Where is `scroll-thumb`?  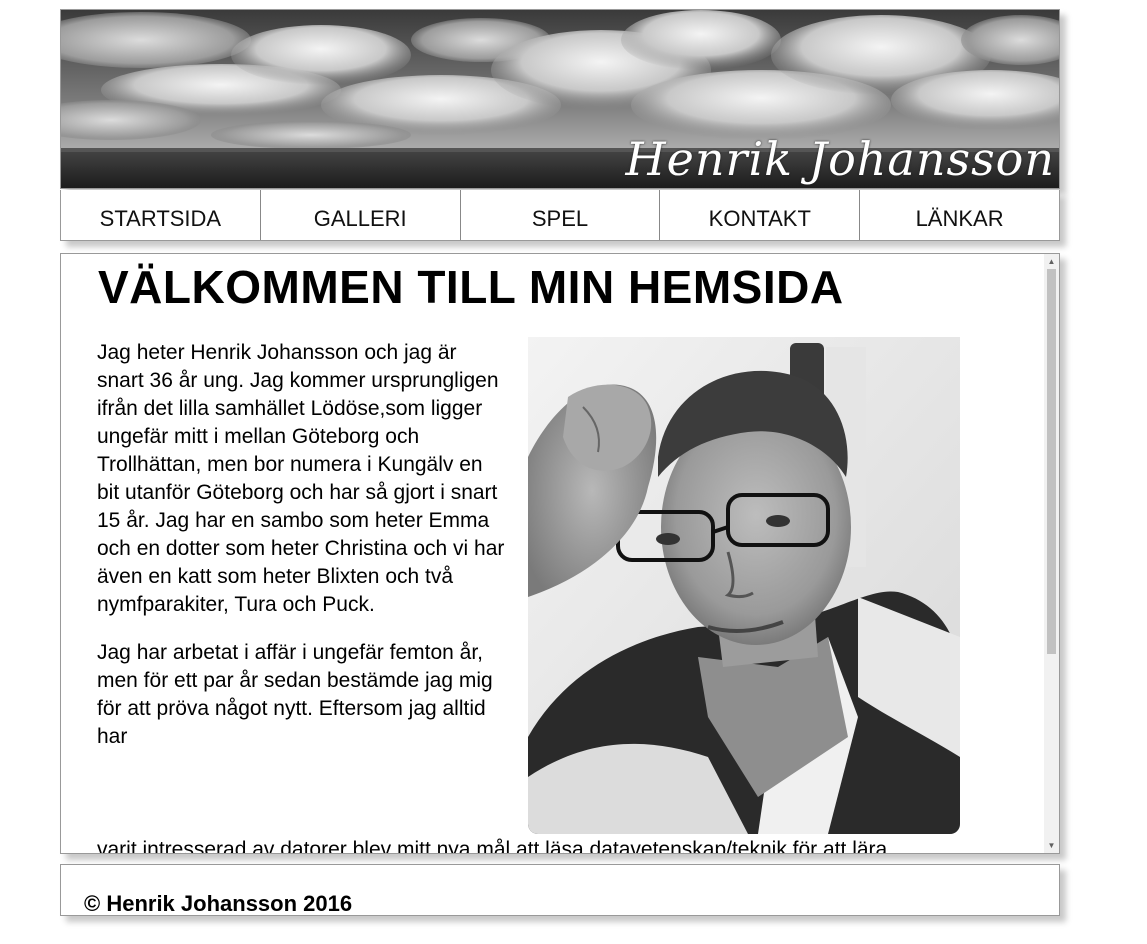
scroll-thumb is located at coordinates (1051, 461).